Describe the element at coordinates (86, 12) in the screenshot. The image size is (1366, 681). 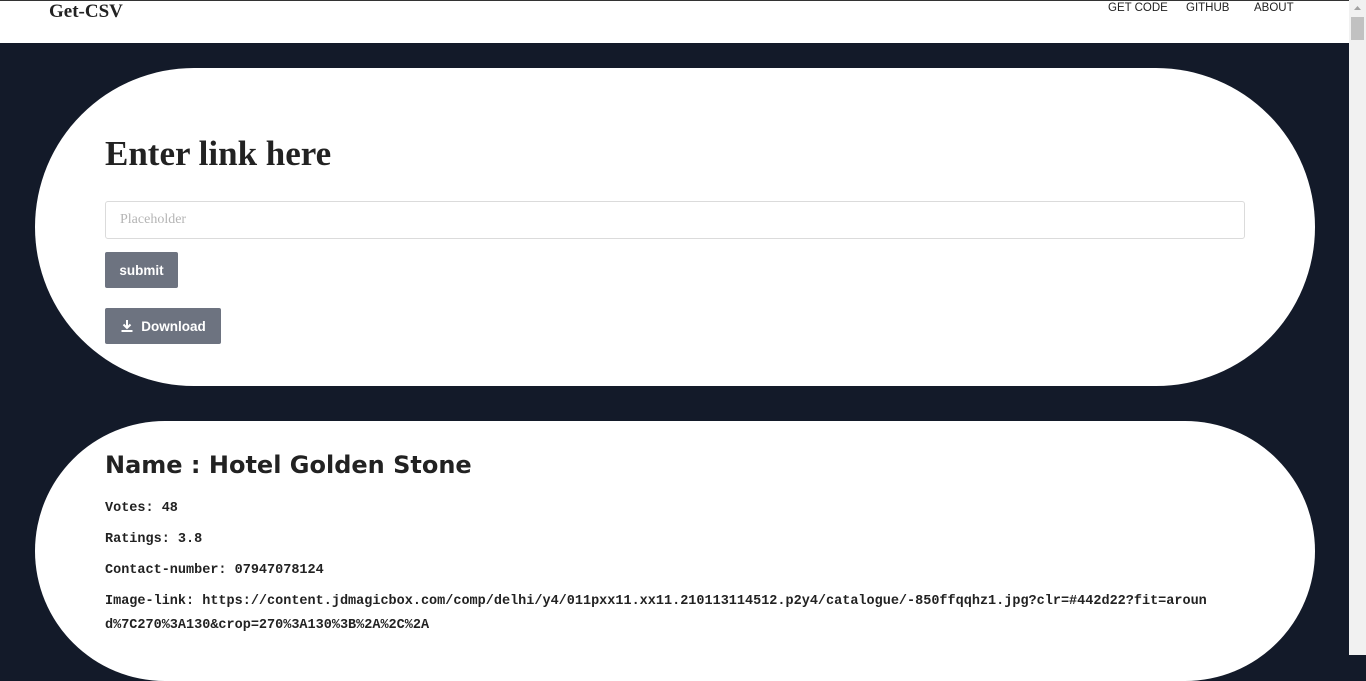
I see `brand-logo-text: Get-CSV` at that location.